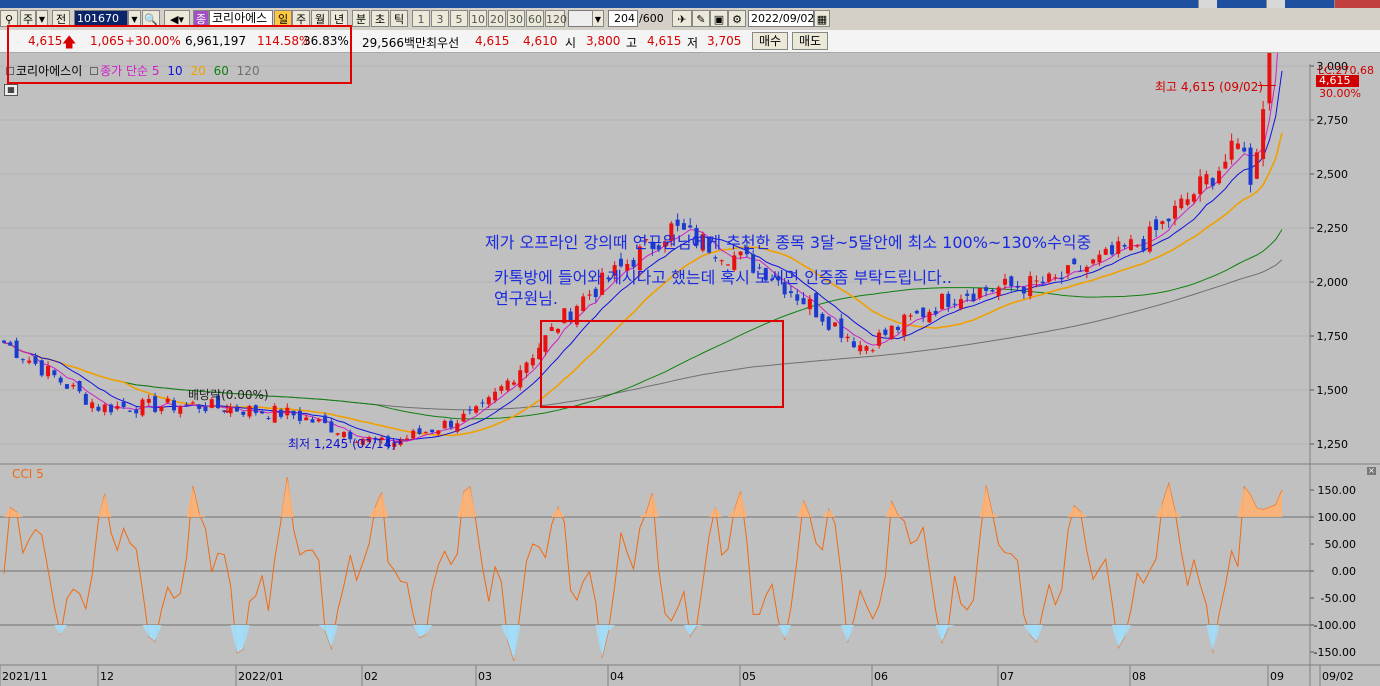 This screenshot has width=1380, height=686. What do you see at coordinates (623, 18) in the screenshot?
I see `bar-count-input: 204` at bounding box center [623, 18].